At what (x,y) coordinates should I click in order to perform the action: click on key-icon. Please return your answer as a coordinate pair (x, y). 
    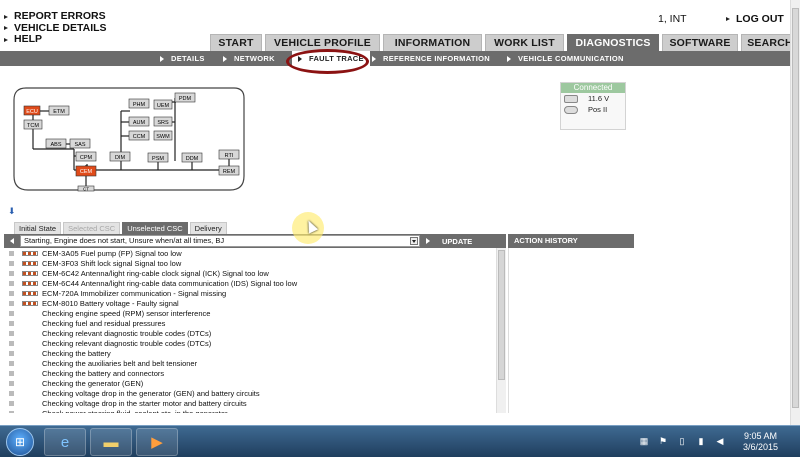
    Looking at the image, I should click on (571, 109).